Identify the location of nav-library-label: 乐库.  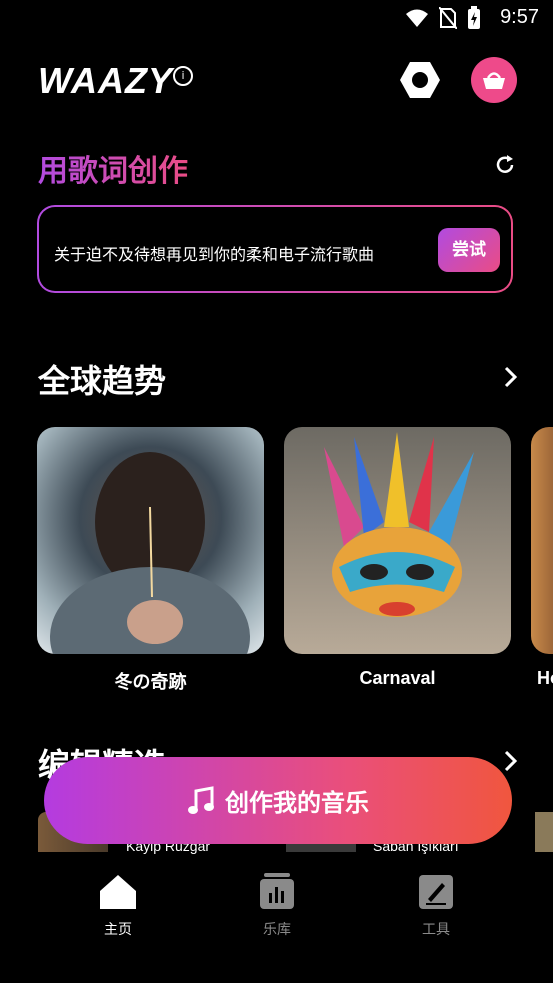
(277, 930).